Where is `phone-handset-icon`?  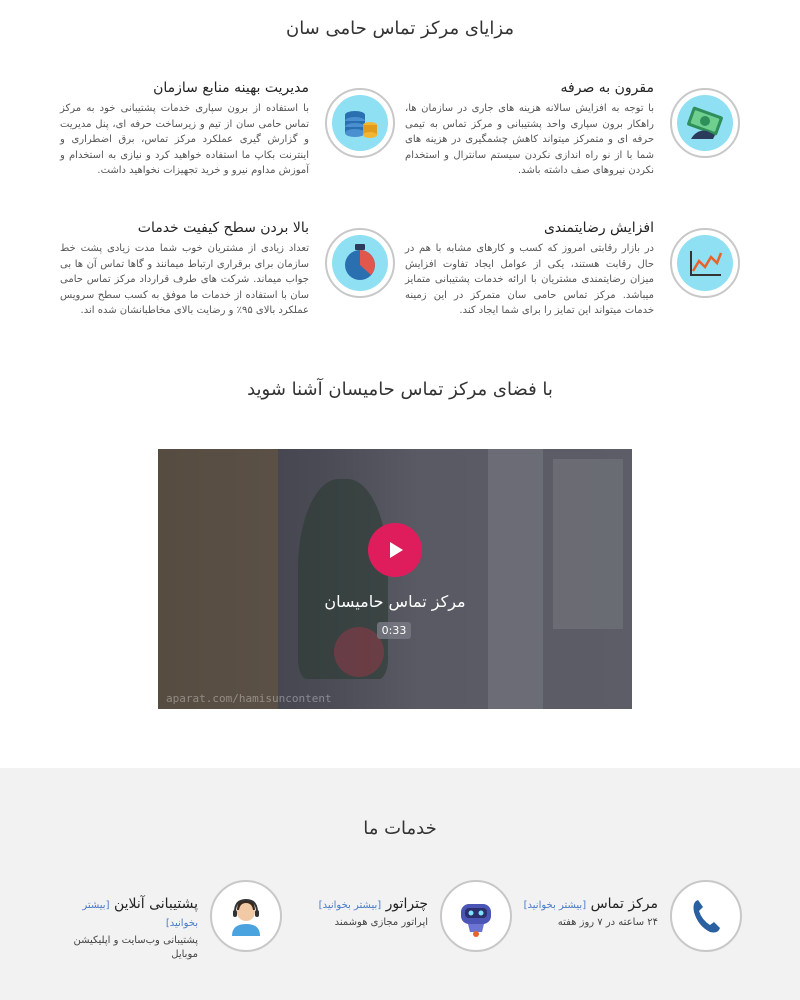
phone-handset-icon is located at coordinates (706, 916).